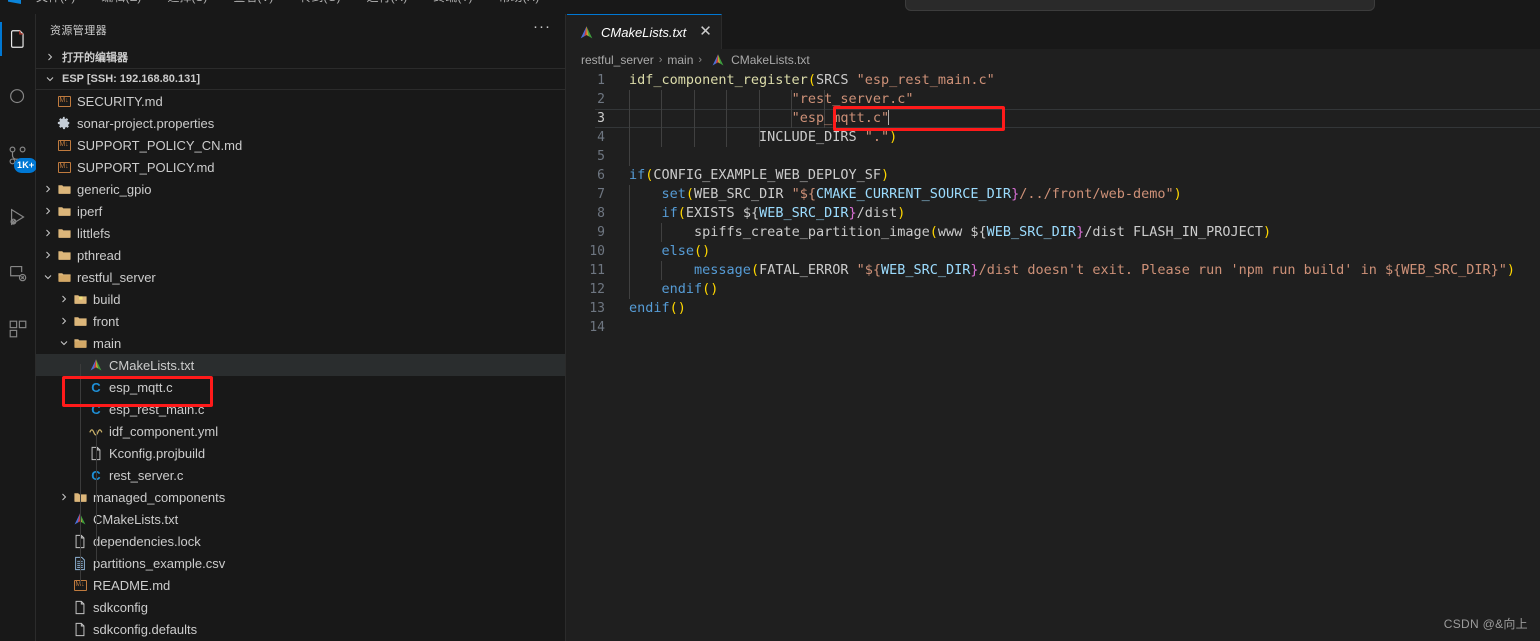  I want to click on close-icon: ✕, so click(705, 31).